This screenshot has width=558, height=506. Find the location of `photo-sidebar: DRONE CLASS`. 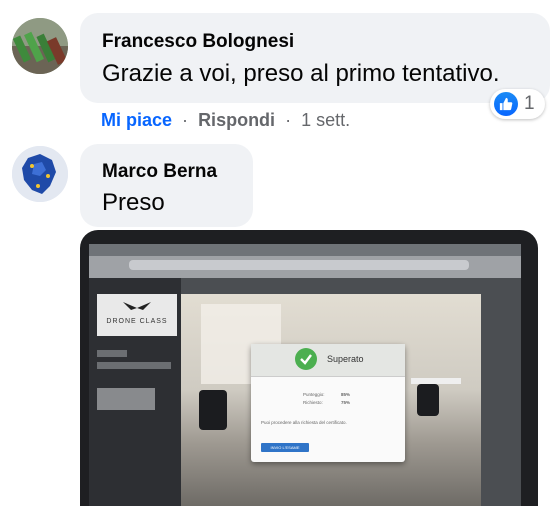

photo-sidebar: DRONE CLASS is located at coordinates (135, 392).